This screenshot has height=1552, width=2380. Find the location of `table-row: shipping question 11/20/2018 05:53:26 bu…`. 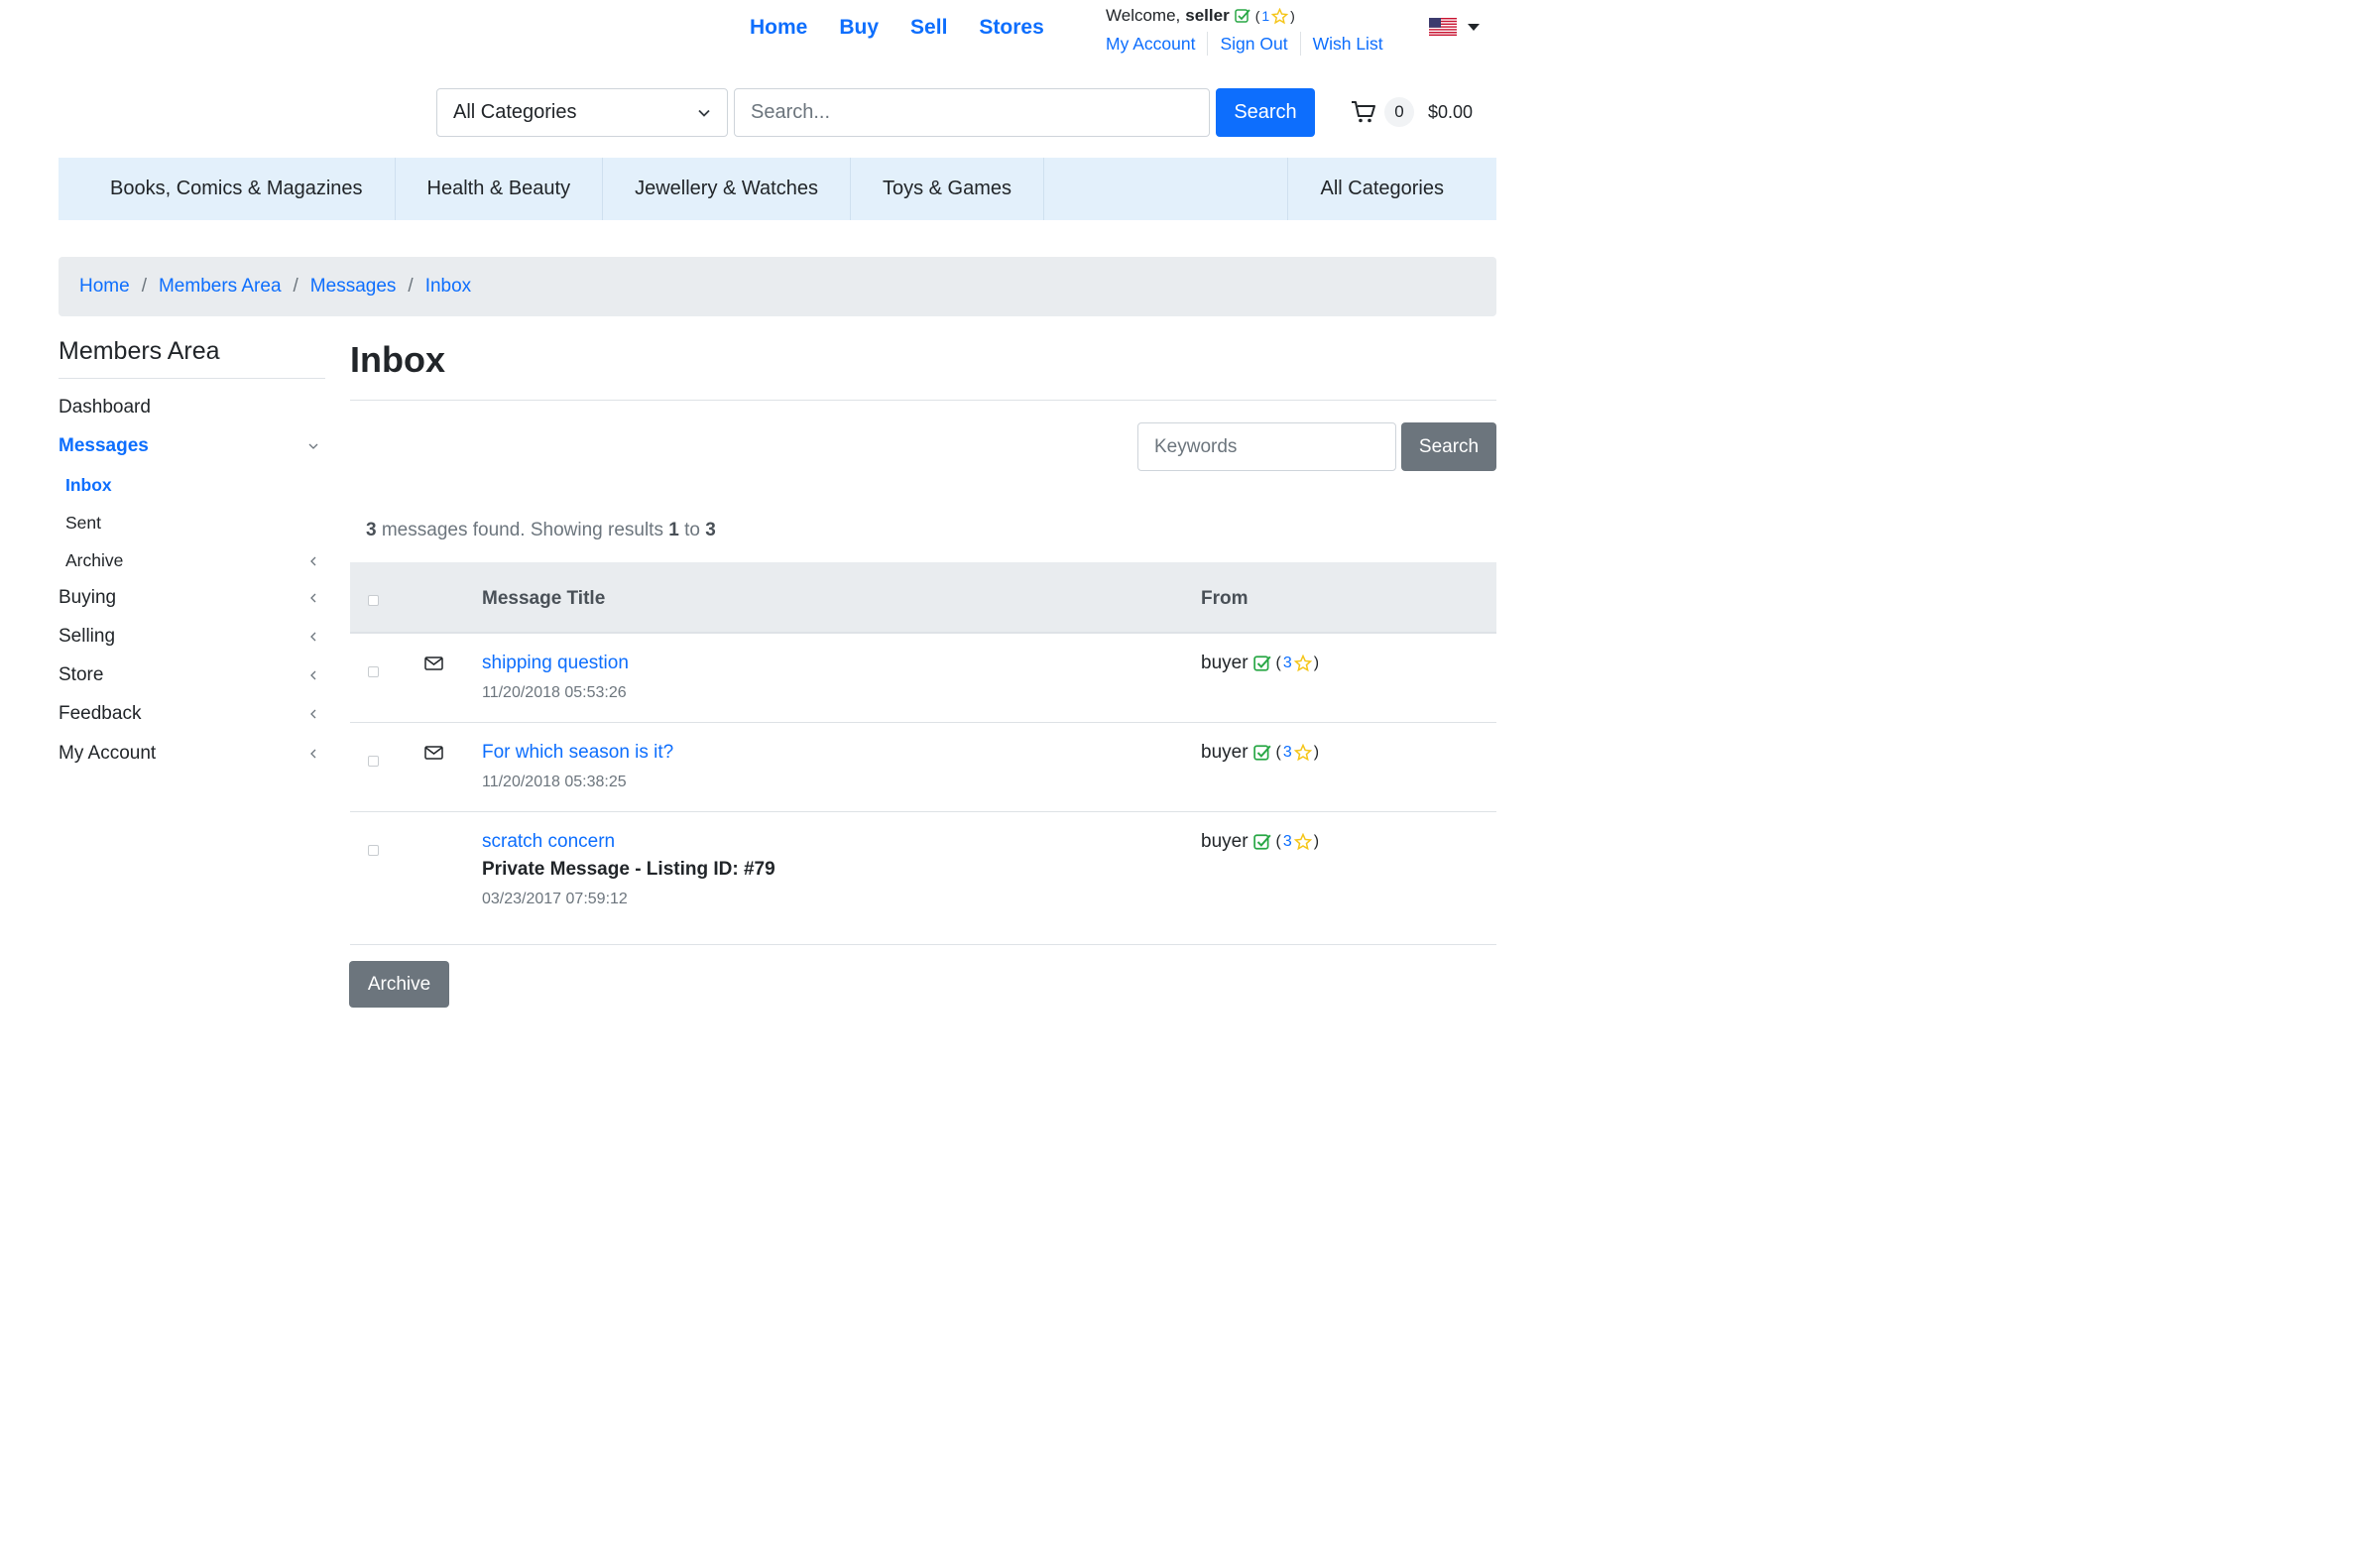

table-row: shipping question 11/20/2018 05:53:26 bu… is located at coordinates (923, 678).